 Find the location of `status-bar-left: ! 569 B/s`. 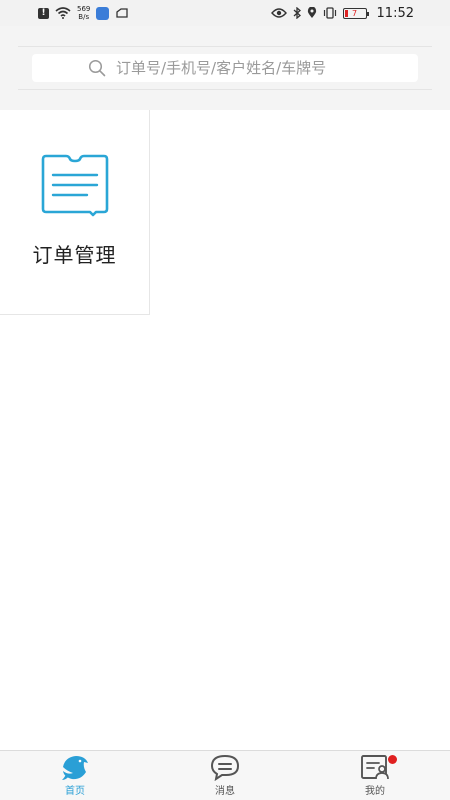

status-bar-left: ! 569 B/s is located at coordinates (83, 13).